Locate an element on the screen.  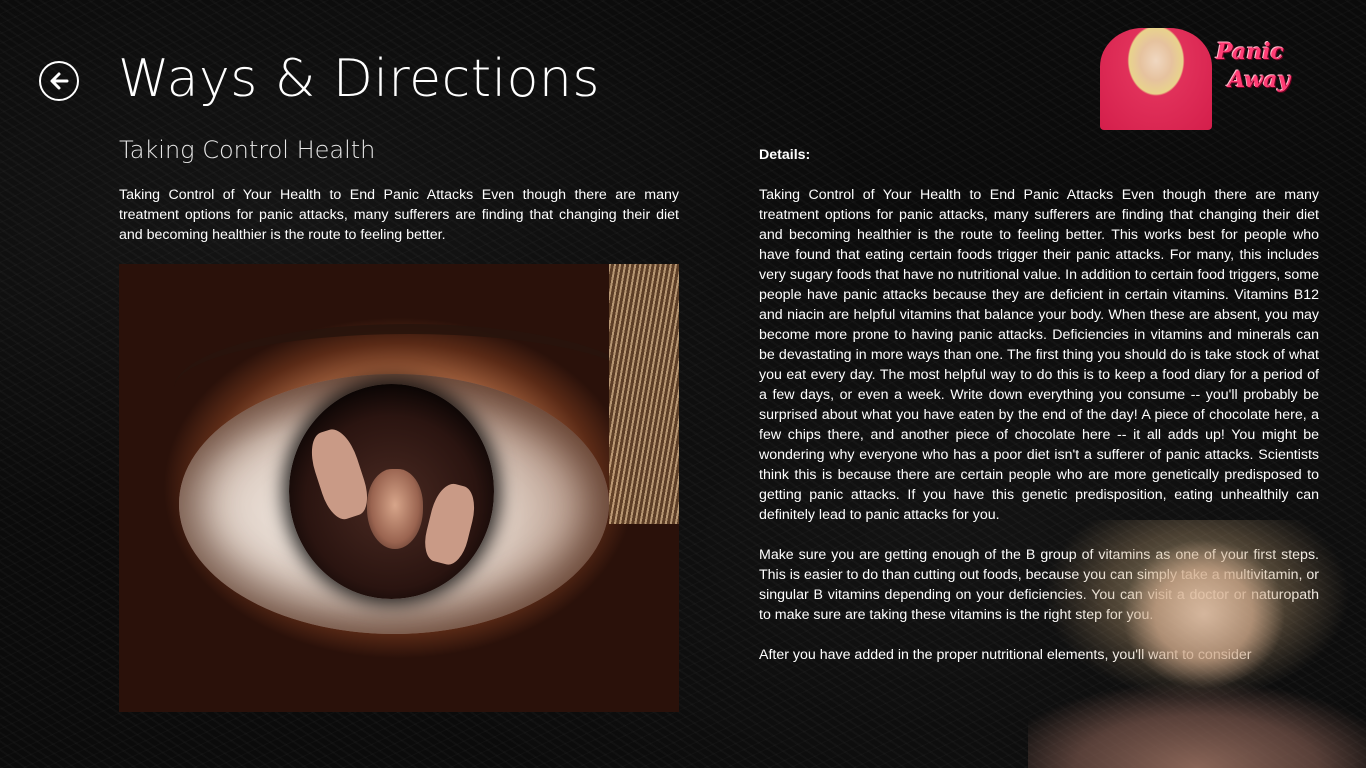
reflection-face is located at coordinates (395, 509).